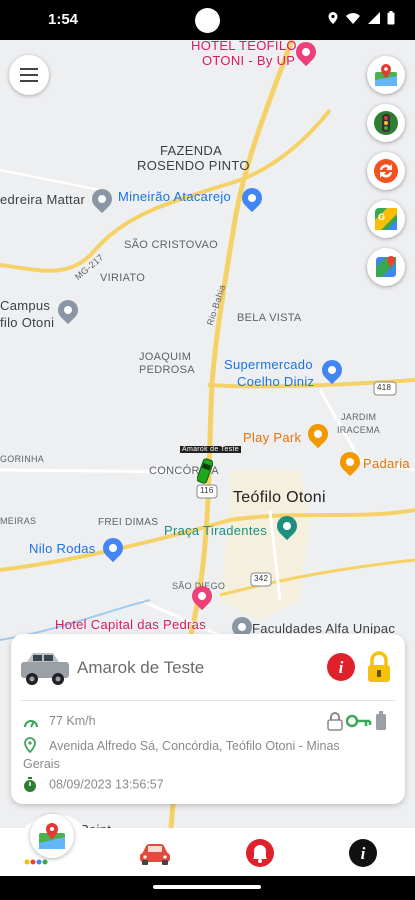 The width and height of the screenshot is (415, 900). I want to click on map-label-campus: Campus, so click(25, 305).